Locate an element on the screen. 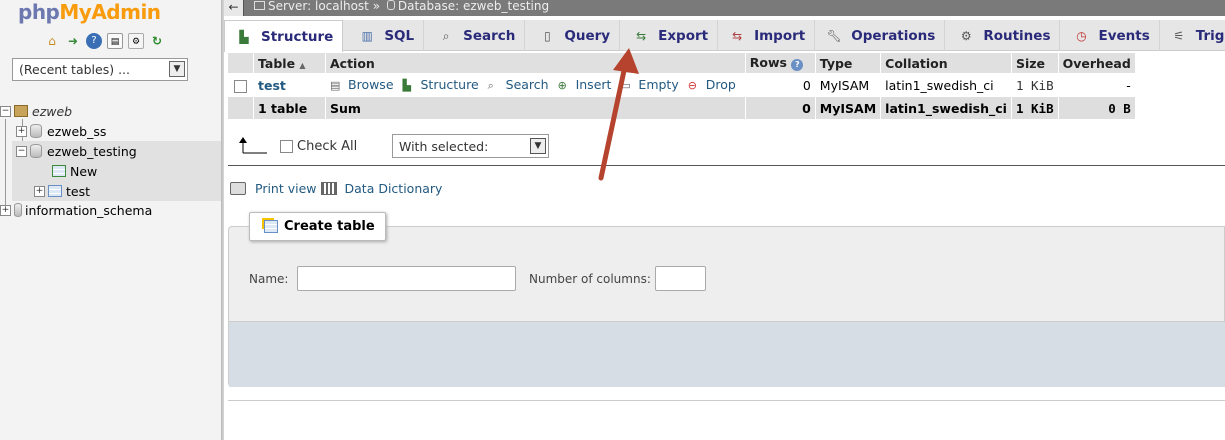 The height and width of the screenshot is (440, 1225). tab-label: Structure is located at coordinates (297, 36).